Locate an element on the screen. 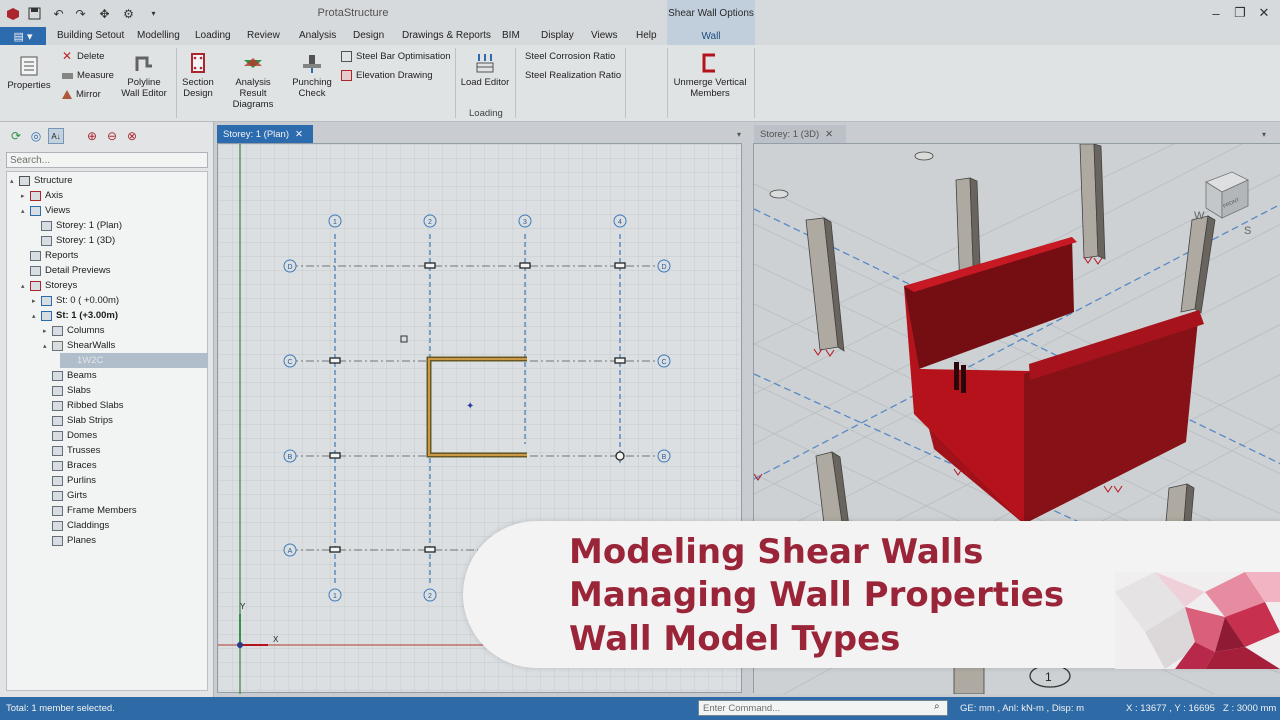  polyline-wall-editor-button: Polyline Wall Editor is located at coordinates (144, 75).